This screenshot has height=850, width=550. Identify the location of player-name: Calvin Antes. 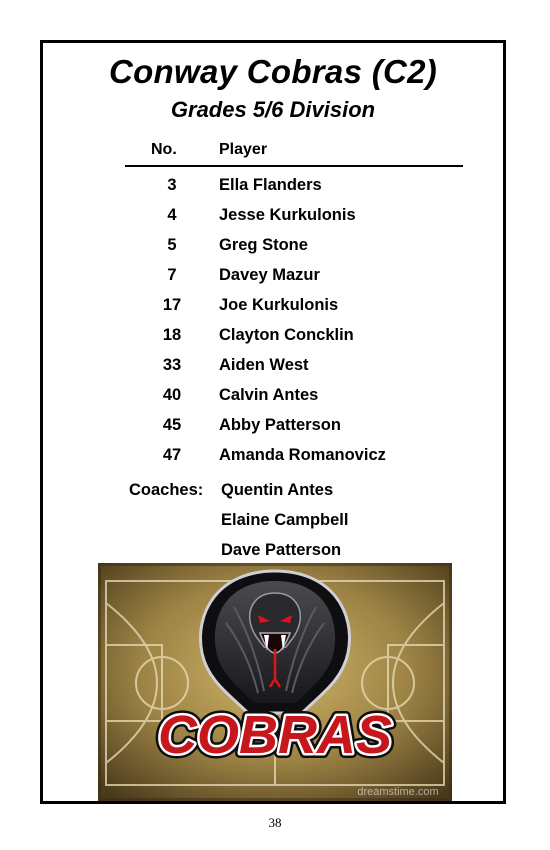
(269, 395).